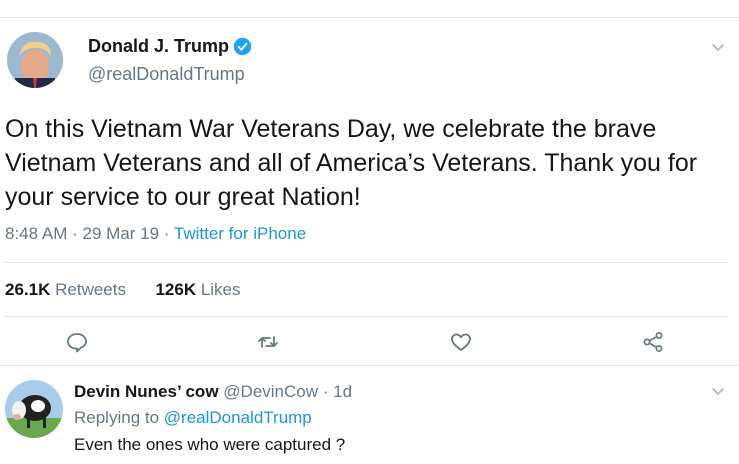  Describe the element at coordinates (240, 233) in the screenshot. I see `tweet-source-link: Twitter for iPhone` at that location.